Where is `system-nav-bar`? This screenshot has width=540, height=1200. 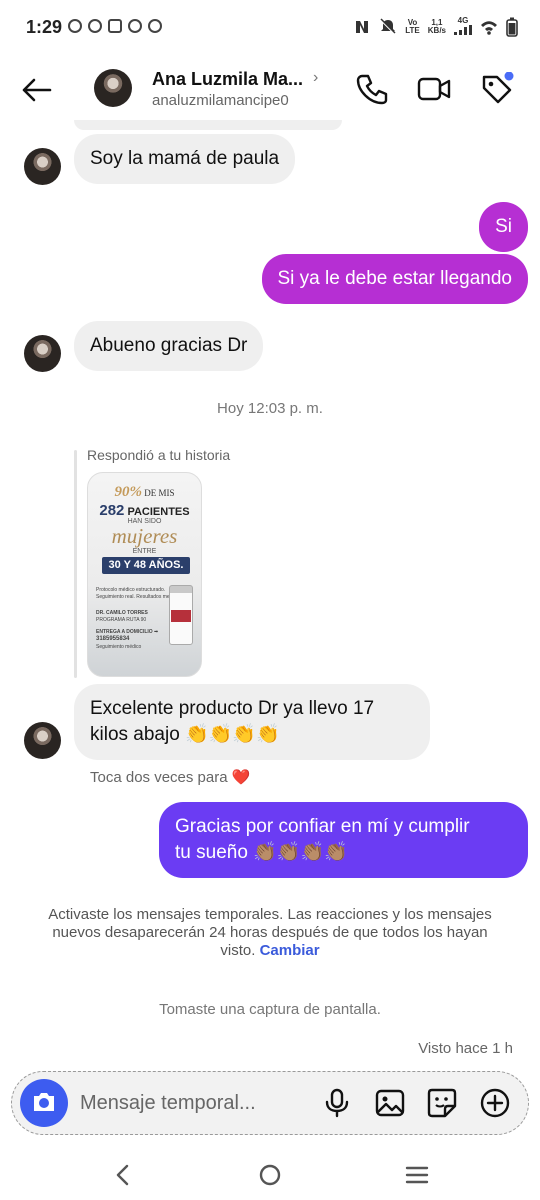 system-nav-bar is located at coordinates (270, 1175).